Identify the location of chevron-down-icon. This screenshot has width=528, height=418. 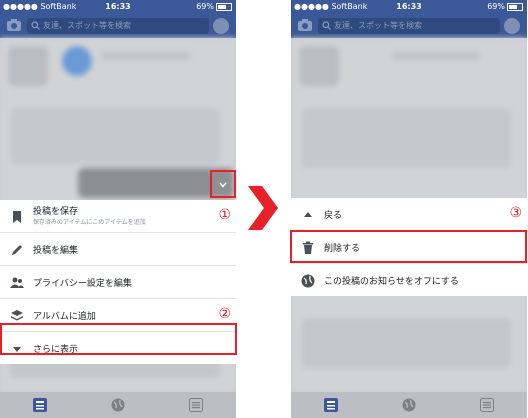
(223, 185).